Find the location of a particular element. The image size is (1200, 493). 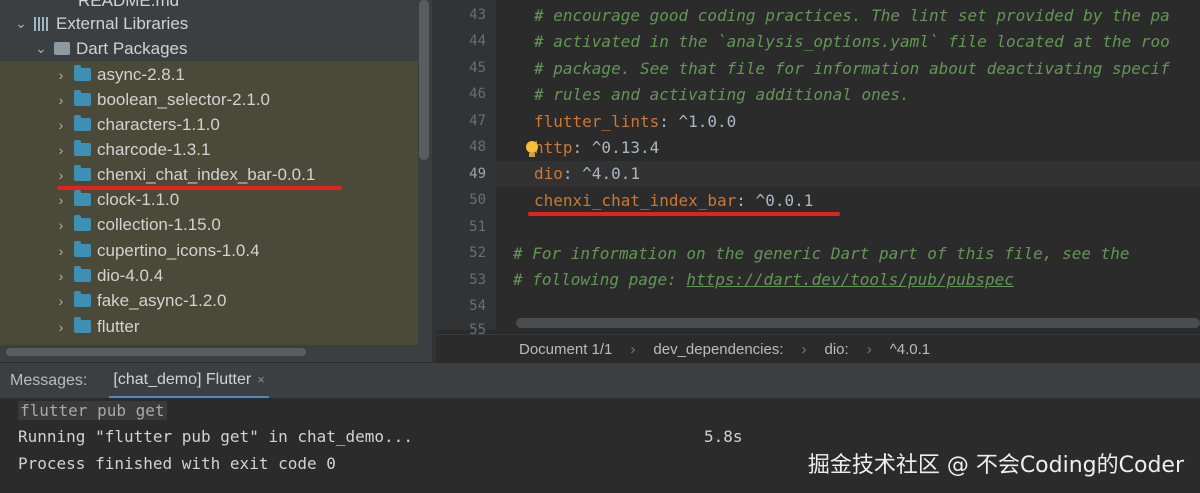

comment-text: # following page: is located at coordinates (600, 279).